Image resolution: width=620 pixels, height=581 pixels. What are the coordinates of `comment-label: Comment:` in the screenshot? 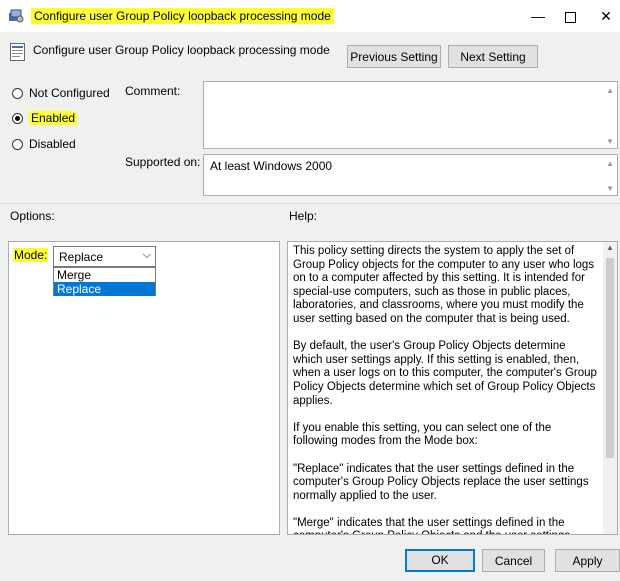 It's located at (153, 91).